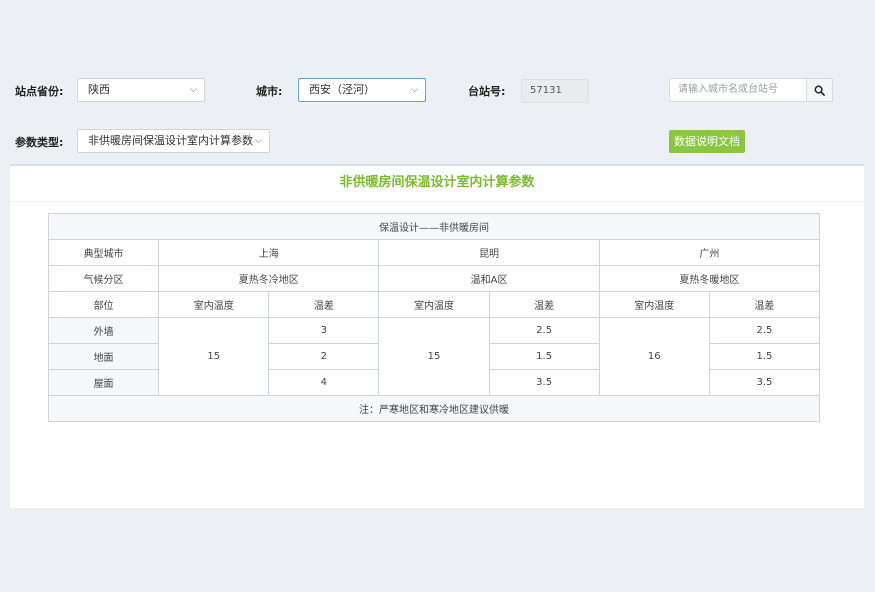 The image size is (875, 592). I want to click on param-type-label: 参数类型:, so click(39, 142).